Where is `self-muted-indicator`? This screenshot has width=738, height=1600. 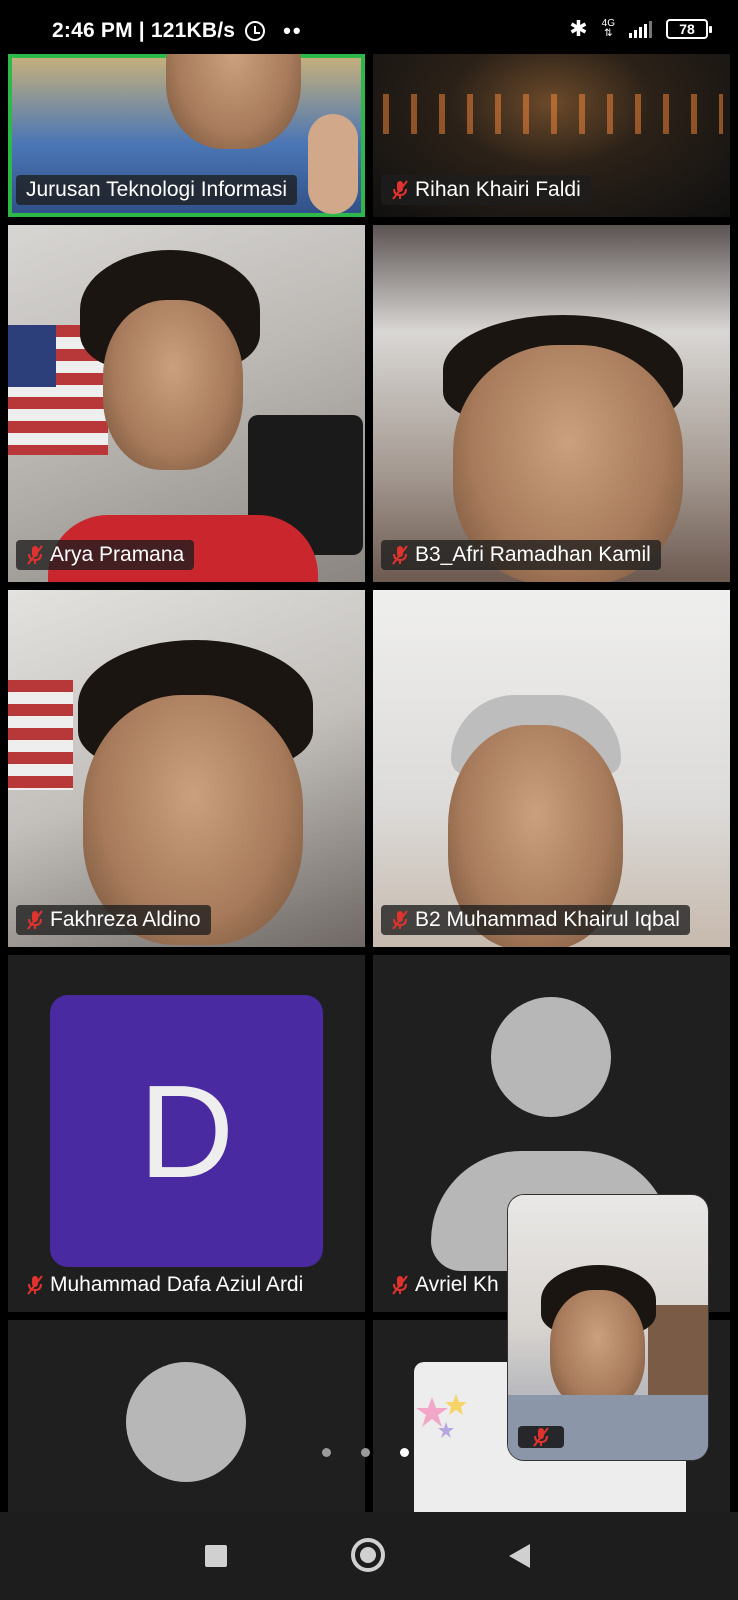 self-muted-indicator is located at coordinates (541, 1437).